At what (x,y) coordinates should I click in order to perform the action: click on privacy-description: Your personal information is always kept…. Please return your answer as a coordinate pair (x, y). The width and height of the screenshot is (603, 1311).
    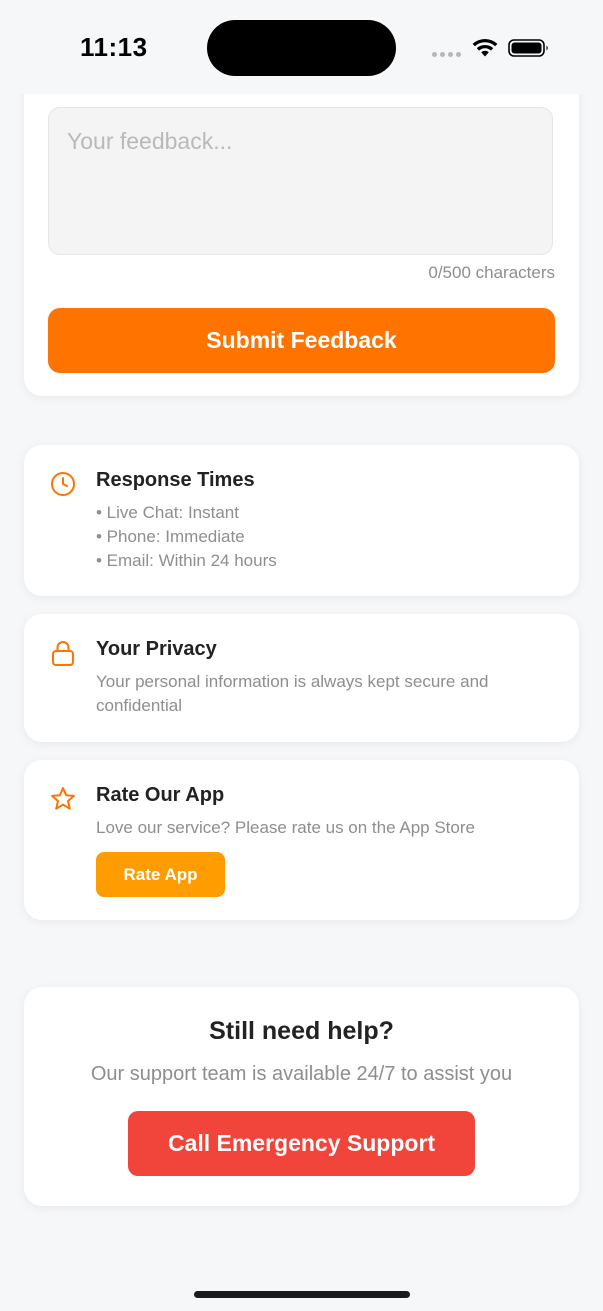
    Looking at the image, I should click on (292, 693).